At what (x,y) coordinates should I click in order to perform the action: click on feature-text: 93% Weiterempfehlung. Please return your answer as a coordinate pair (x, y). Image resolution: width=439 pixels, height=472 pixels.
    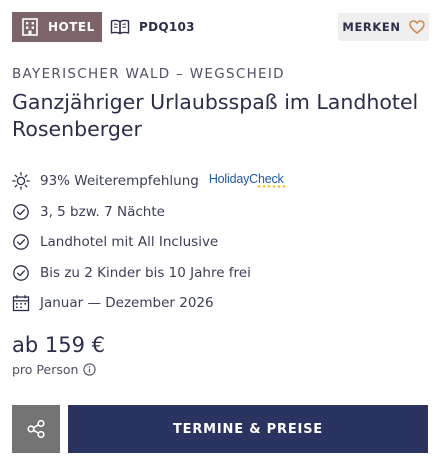
    Looking at the image, I should click on (119, 181).